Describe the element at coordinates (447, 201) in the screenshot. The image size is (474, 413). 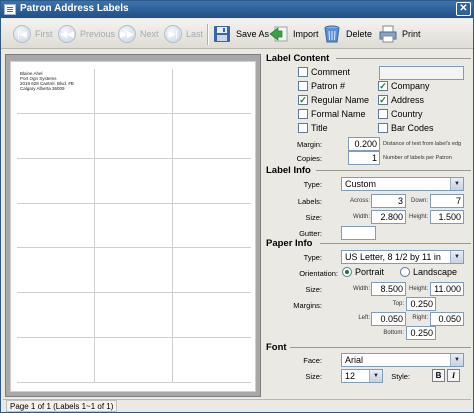
I see `down-input: 7` at that location.